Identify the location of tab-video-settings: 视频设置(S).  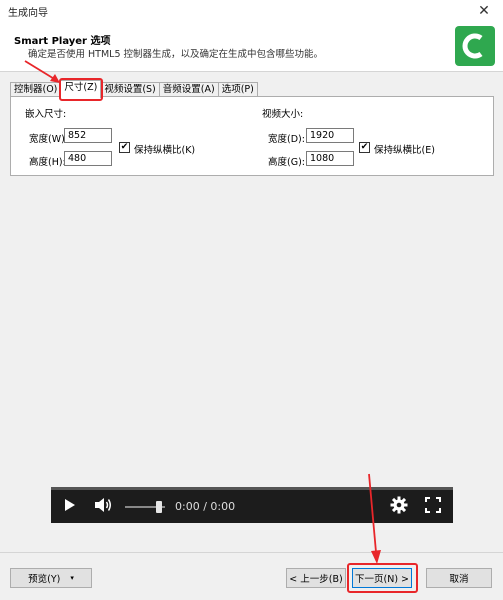
(130, 89).